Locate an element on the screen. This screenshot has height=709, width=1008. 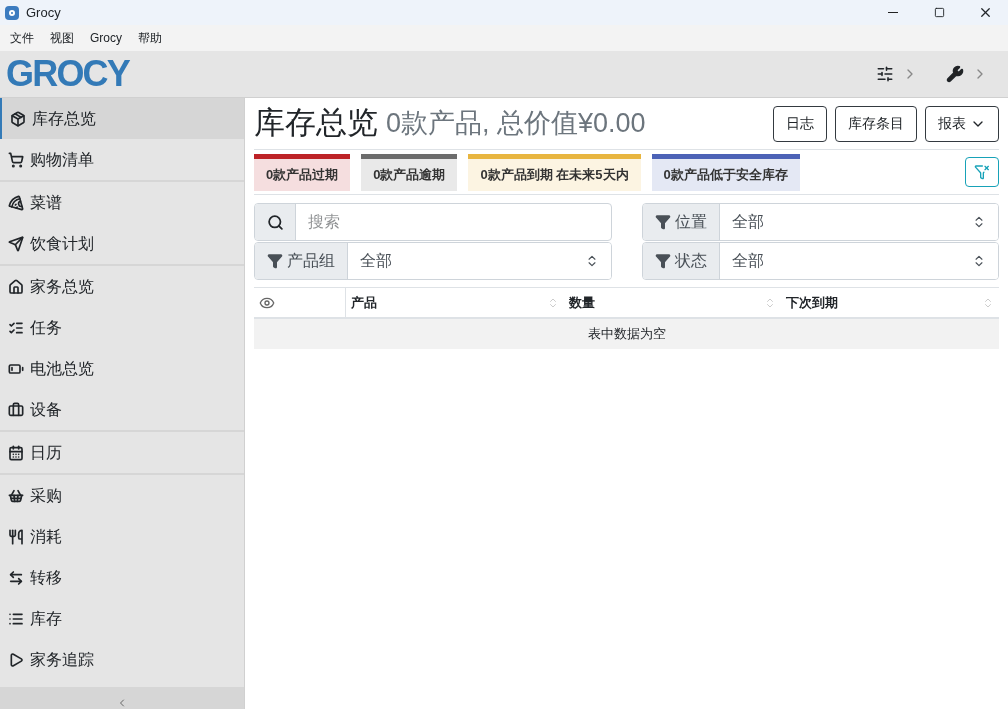
toolbar-button: 库存条目 is located at coordinates (876, 123).